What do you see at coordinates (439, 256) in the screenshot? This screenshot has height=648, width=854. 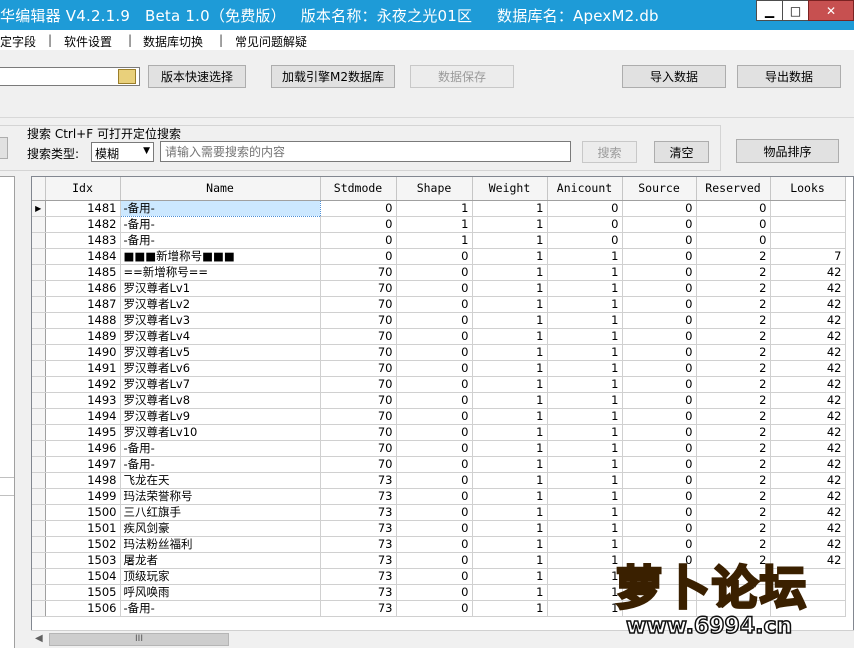 I see `table-row: 1484 ■■■新增称号■■■ 0 0 1 1 0 2 7` at bounding box center [439, 256].